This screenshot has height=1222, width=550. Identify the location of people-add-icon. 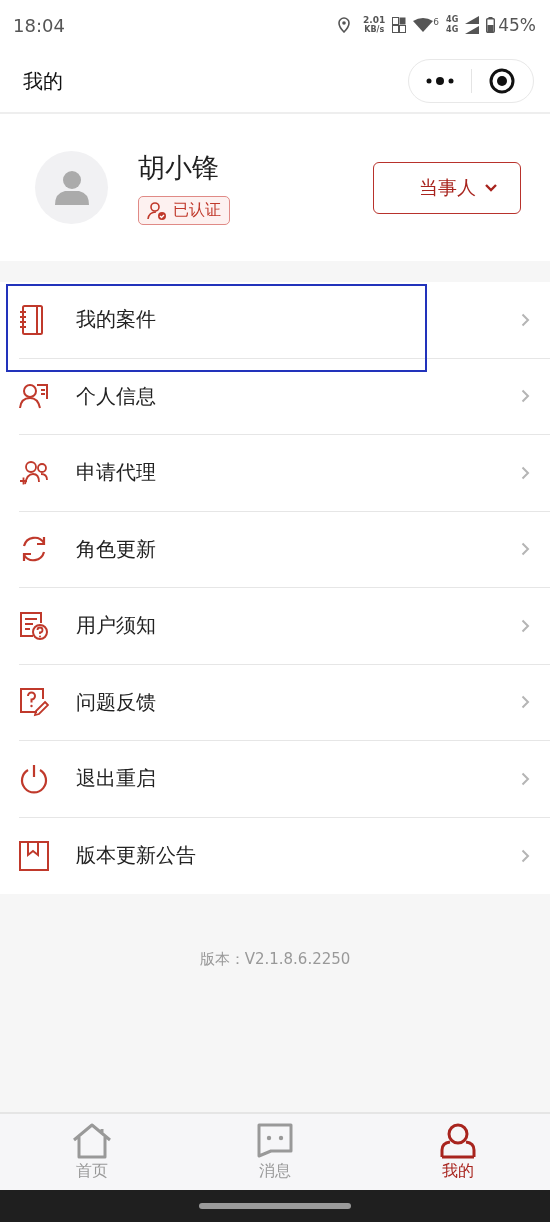
(34, 472).